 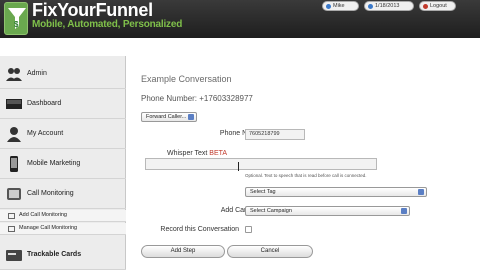 I want to click on sidebar-item-label: Call Monitoring, so click(x=50, y=193).